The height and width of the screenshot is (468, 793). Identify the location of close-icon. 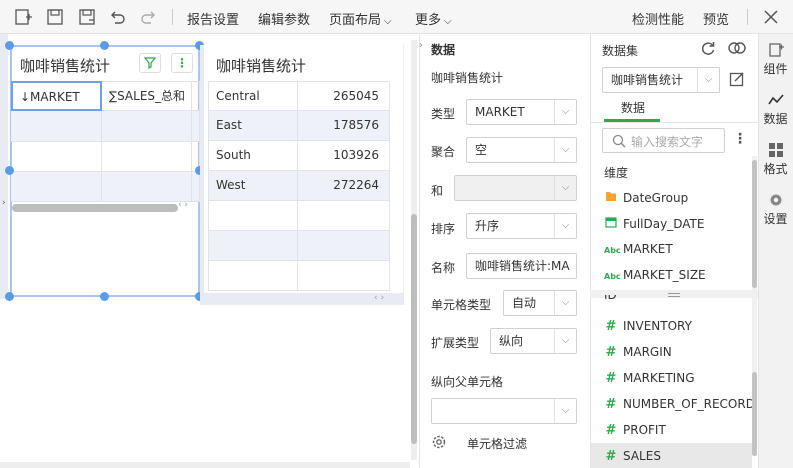
(771, 17).